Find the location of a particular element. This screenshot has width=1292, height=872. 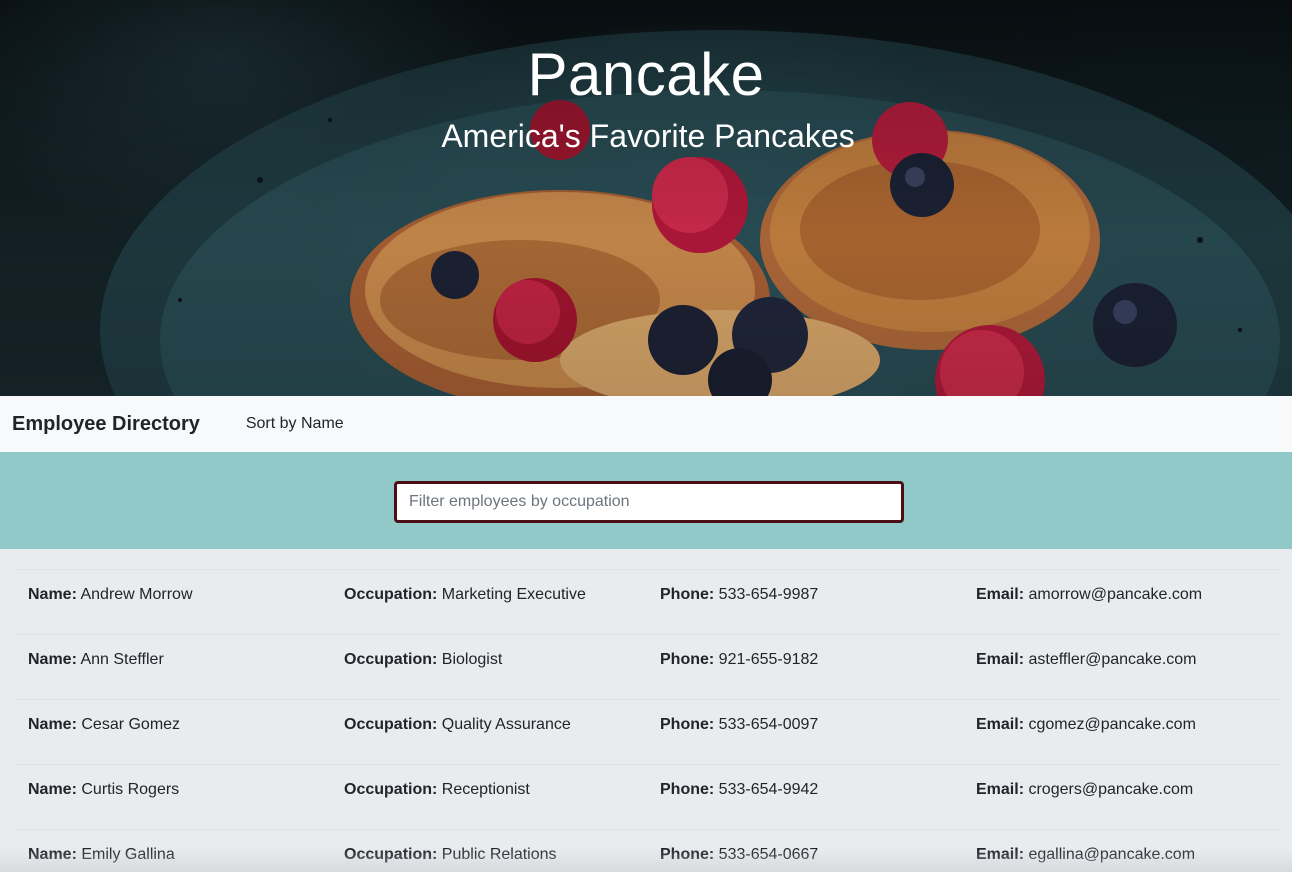

employee-email: crogers@pancake.com is located at coordinates (1111, 789).